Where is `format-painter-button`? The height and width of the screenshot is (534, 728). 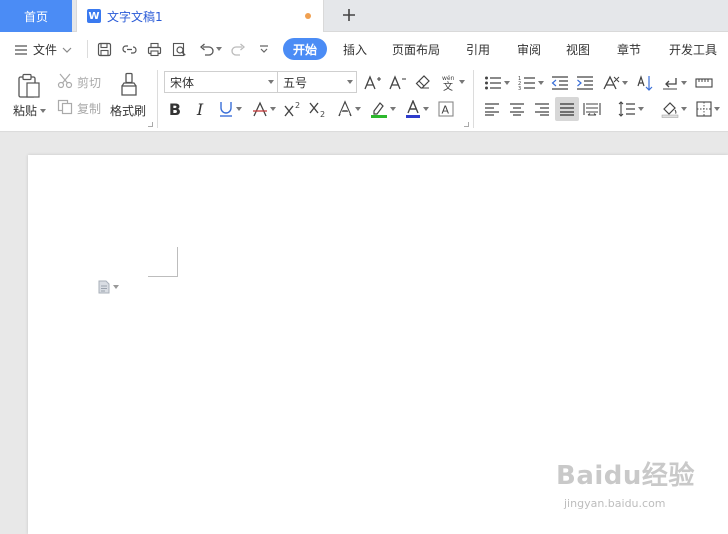 format-painter-button is located at coordinates (129, 85).